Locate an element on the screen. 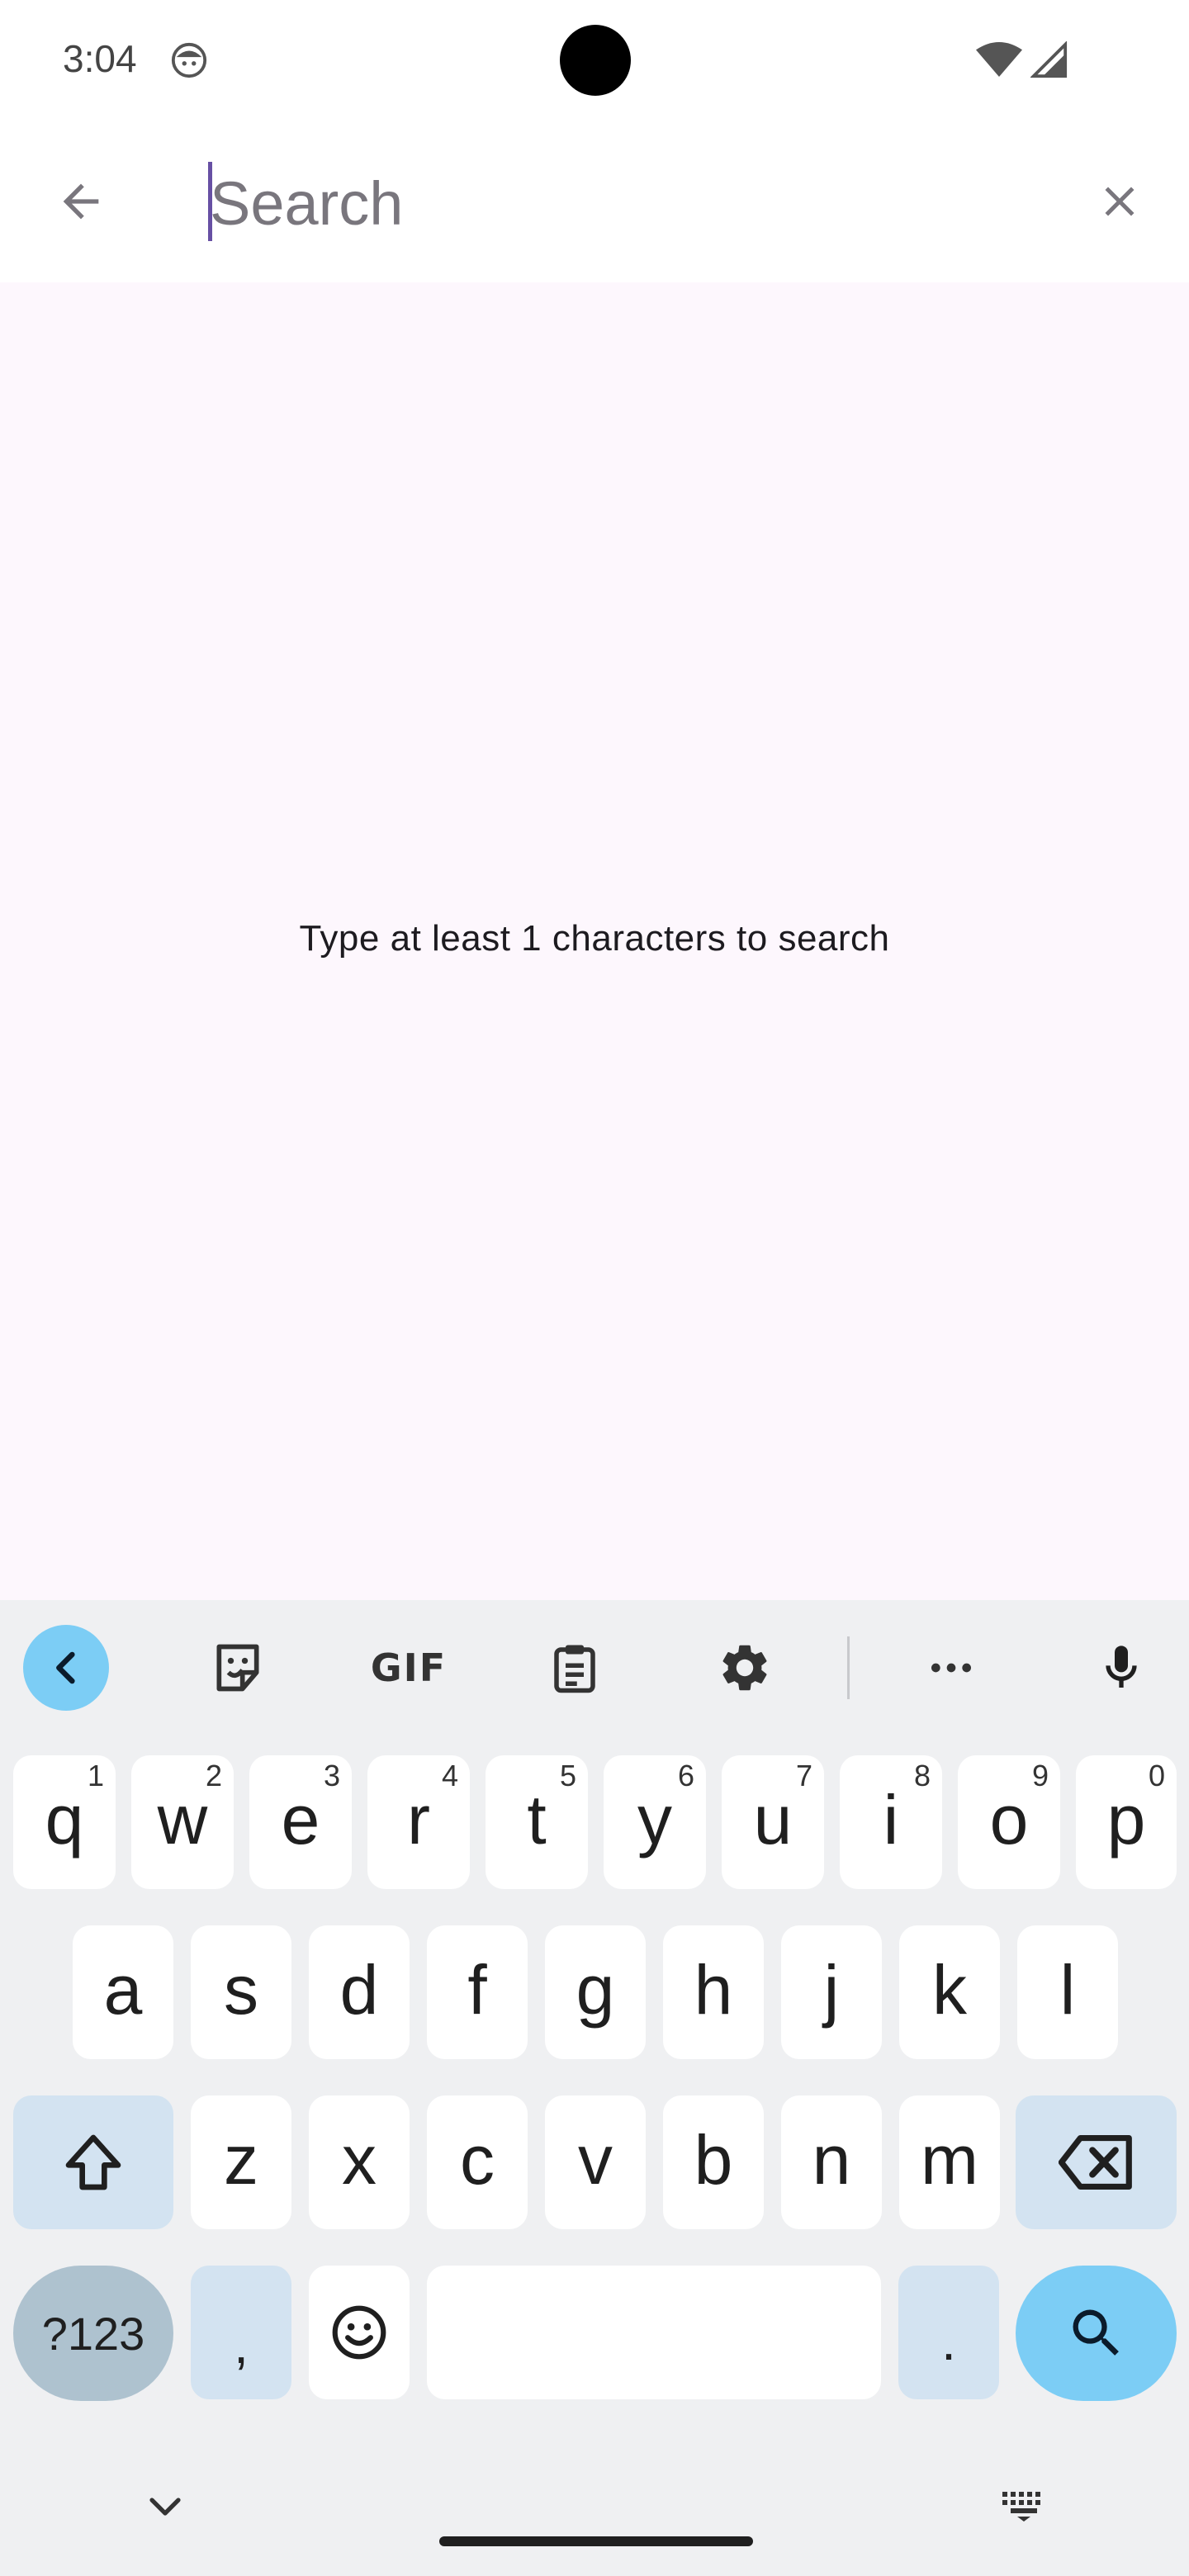 This screenshot has width=1189, height=2576. key-d: d is located at coordinates (359, 1992).